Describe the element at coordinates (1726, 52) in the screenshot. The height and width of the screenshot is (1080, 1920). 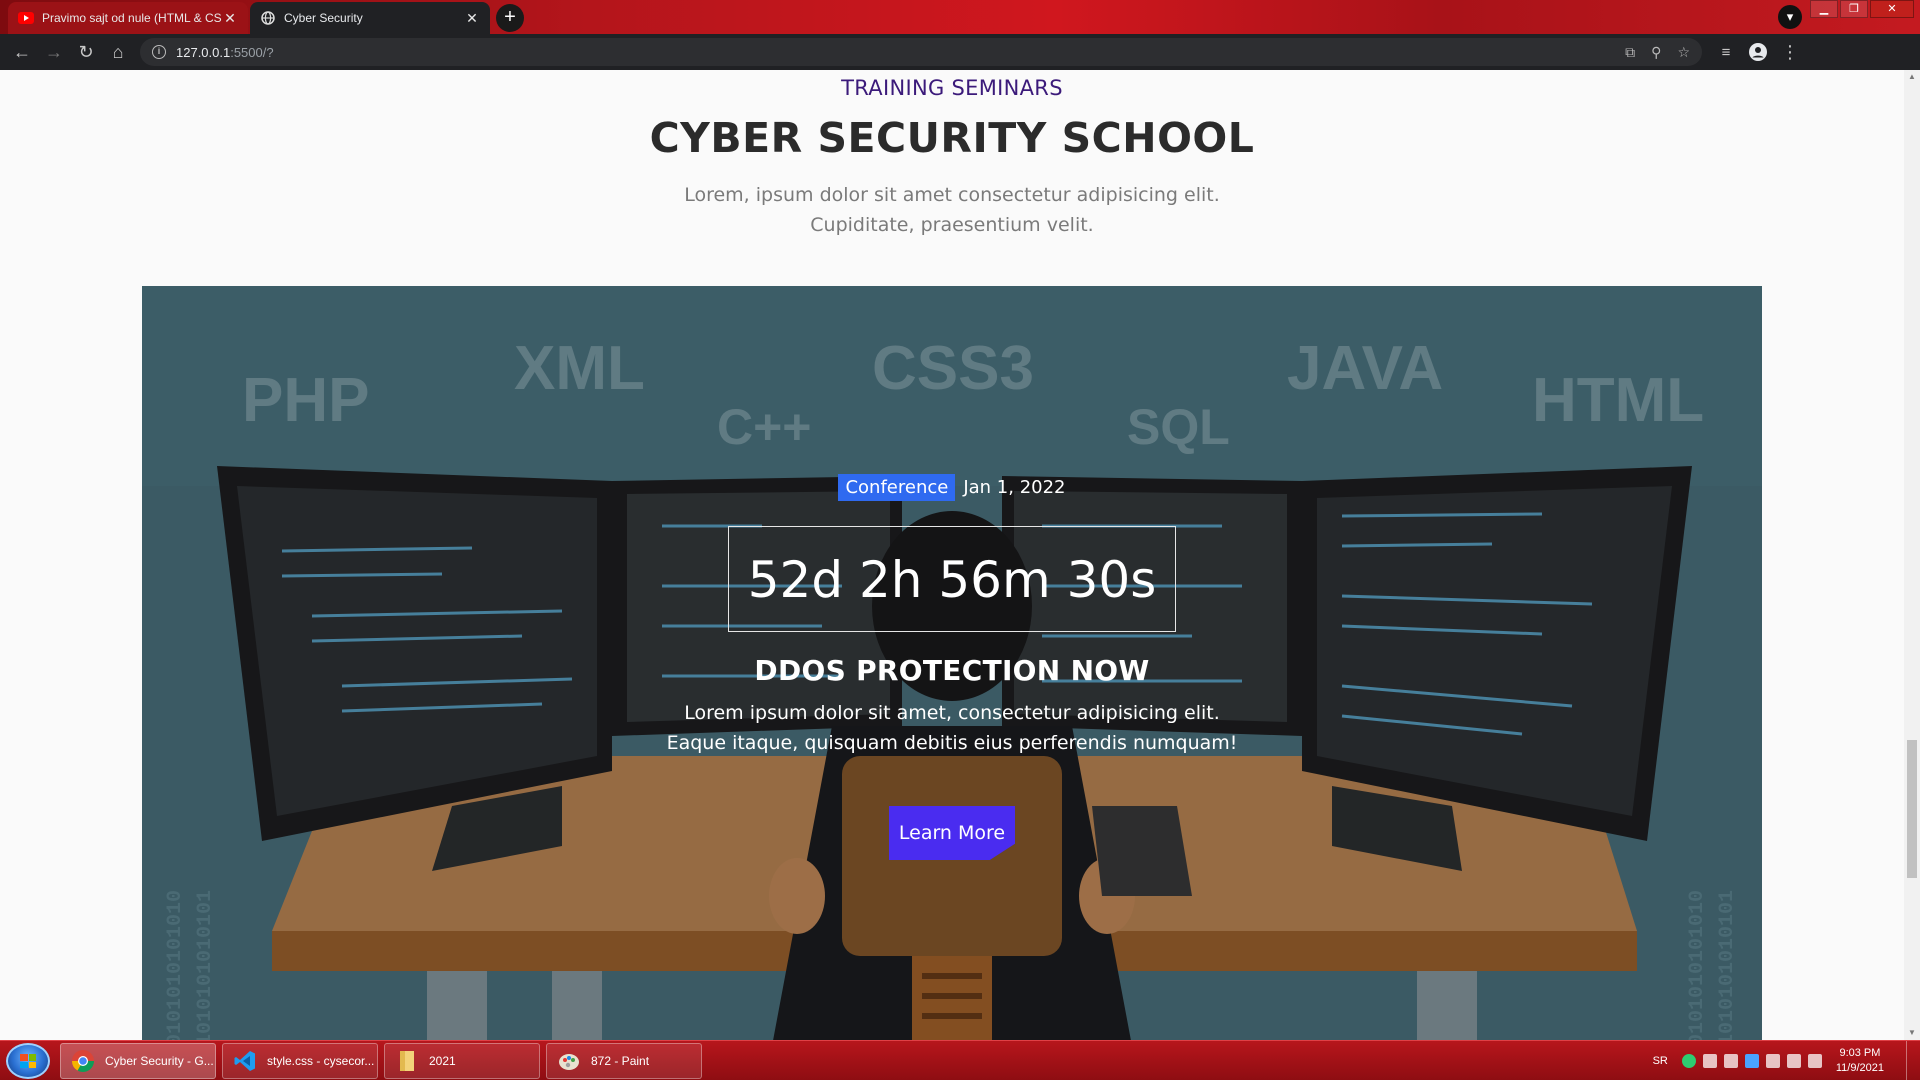
I see `reading-list-icon: ≡` at that location.